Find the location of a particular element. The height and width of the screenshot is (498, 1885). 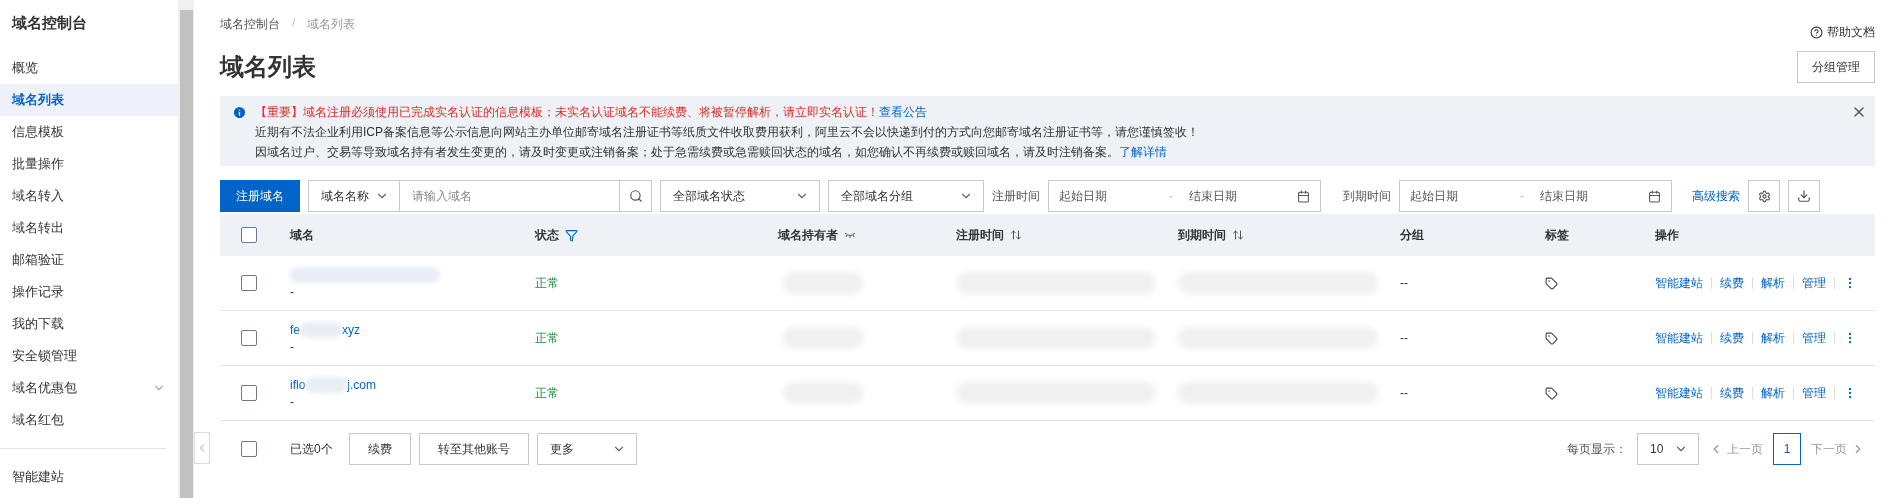

group-manage-button: 分组管理 is located at coordinates (1836, 67).